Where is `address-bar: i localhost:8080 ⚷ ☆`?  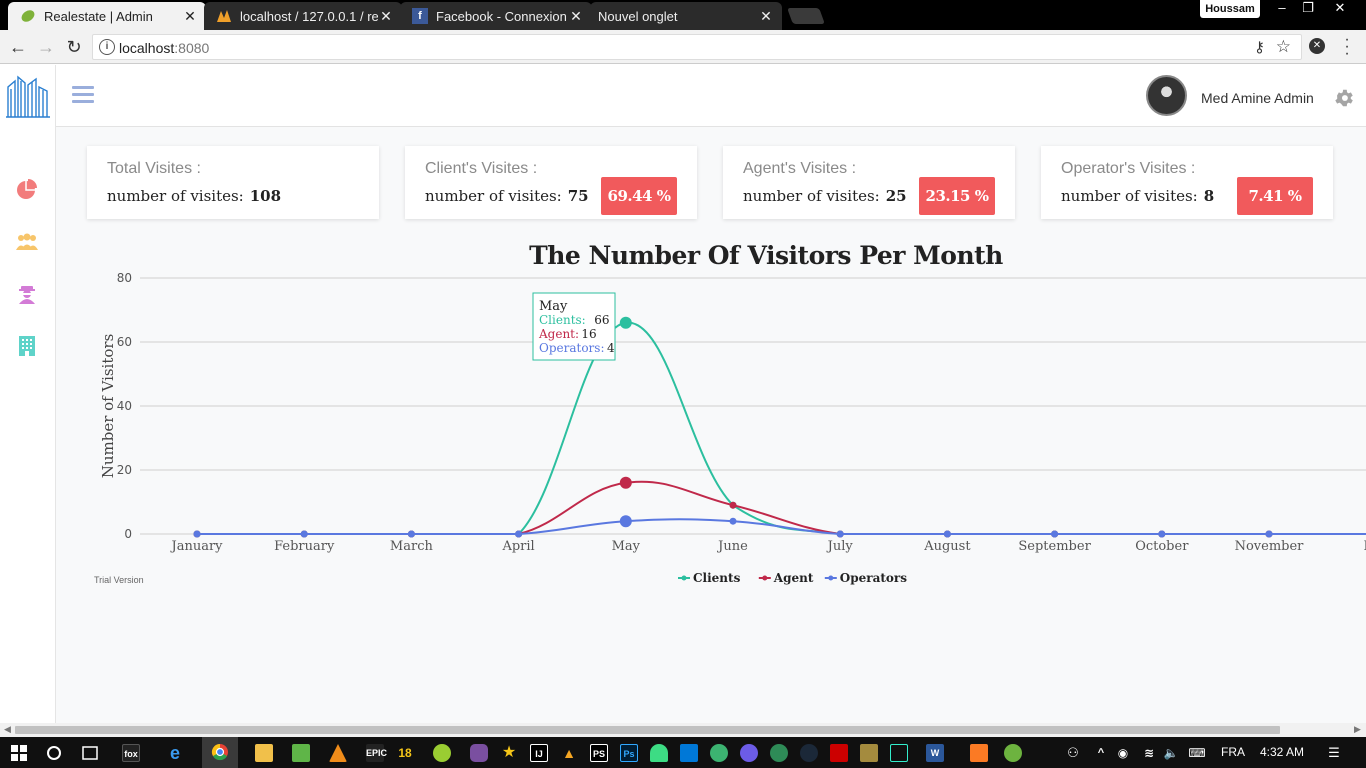 address-bar: i localhost:8080 ⚷ ☆ is located at coordinates (697, 47).